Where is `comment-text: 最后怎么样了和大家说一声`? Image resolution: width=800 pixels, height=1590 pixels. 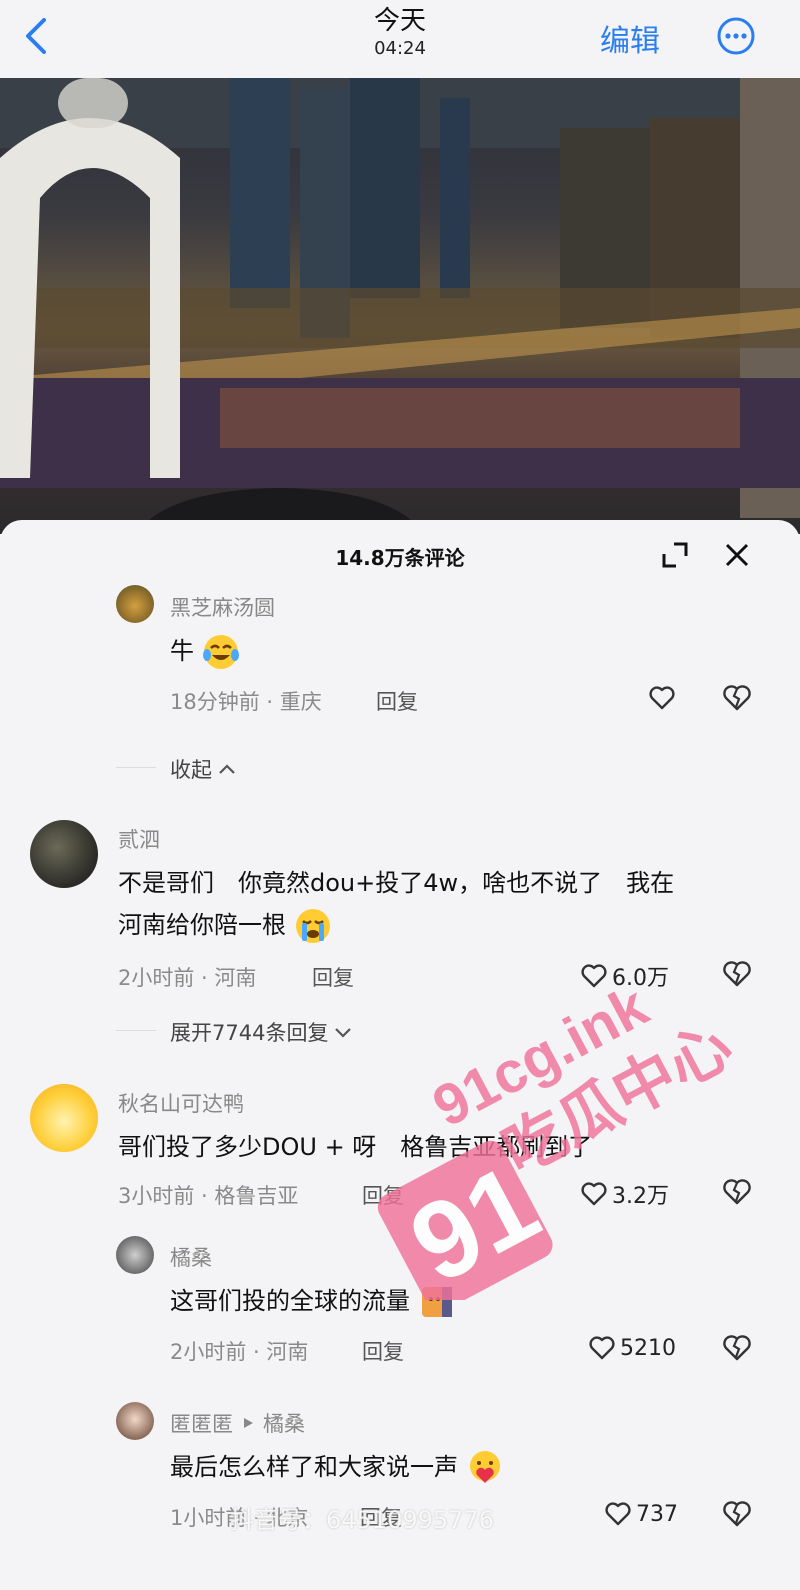
comment-text: 最后怎么样了和大家说一声 is located at coordinates (337, 1467).